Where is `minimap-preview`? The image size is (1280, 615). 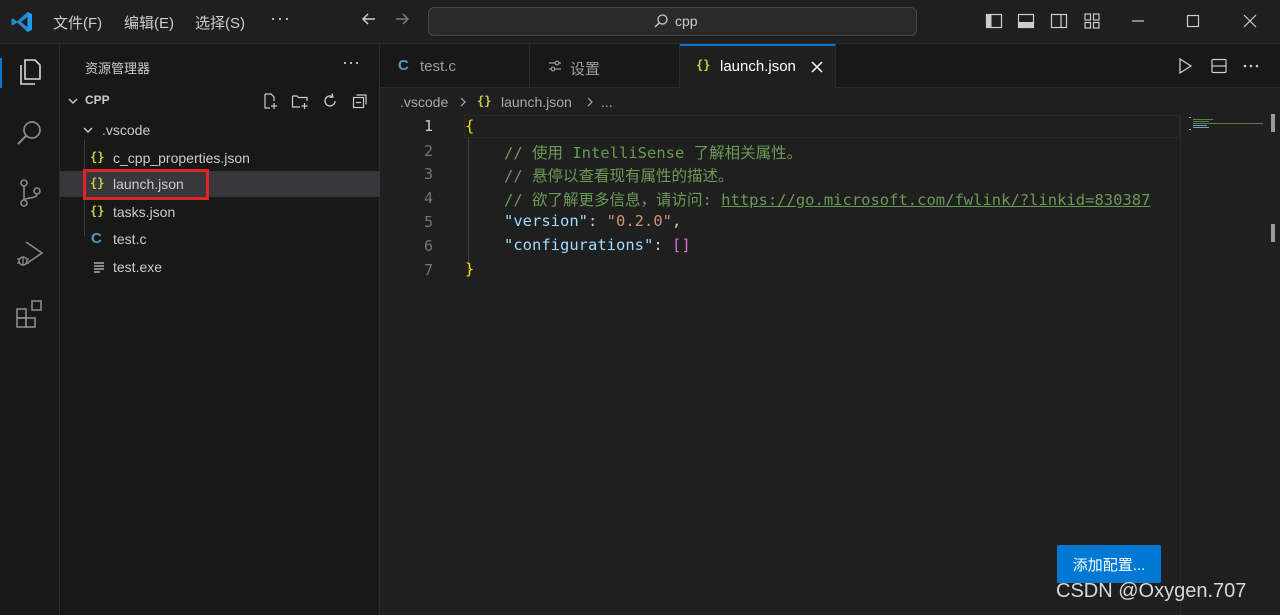 minimap-preview is located at coordinates (1226, 123).